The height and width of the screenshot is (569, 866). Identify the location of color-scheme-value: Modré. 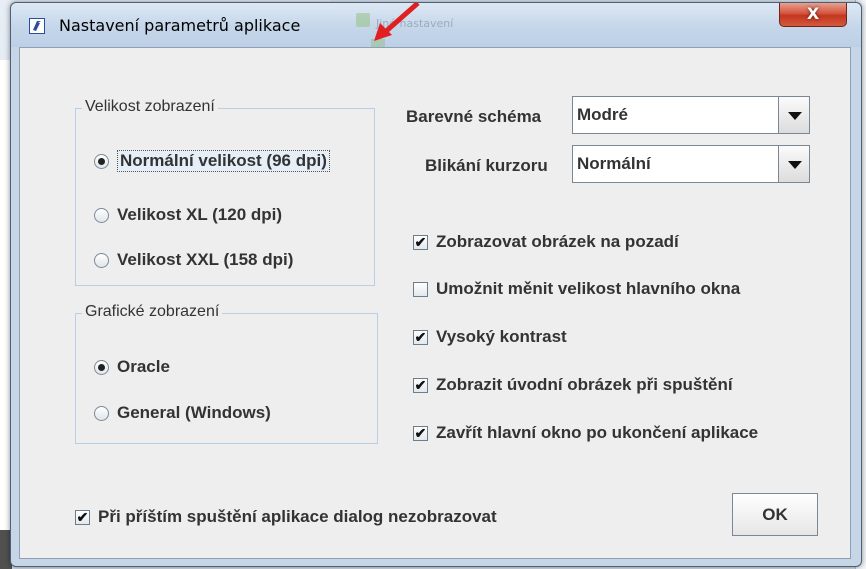
(602, 114).